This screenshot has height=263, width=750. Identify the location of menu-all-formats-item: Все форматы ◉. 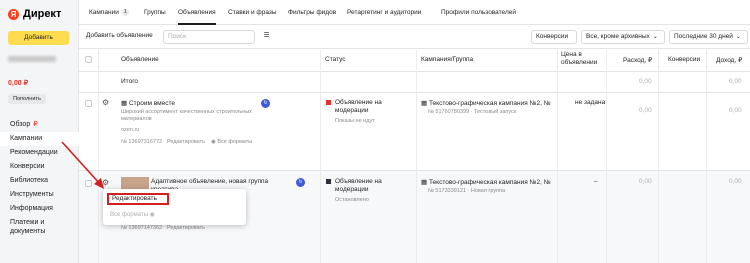
(132, 214).